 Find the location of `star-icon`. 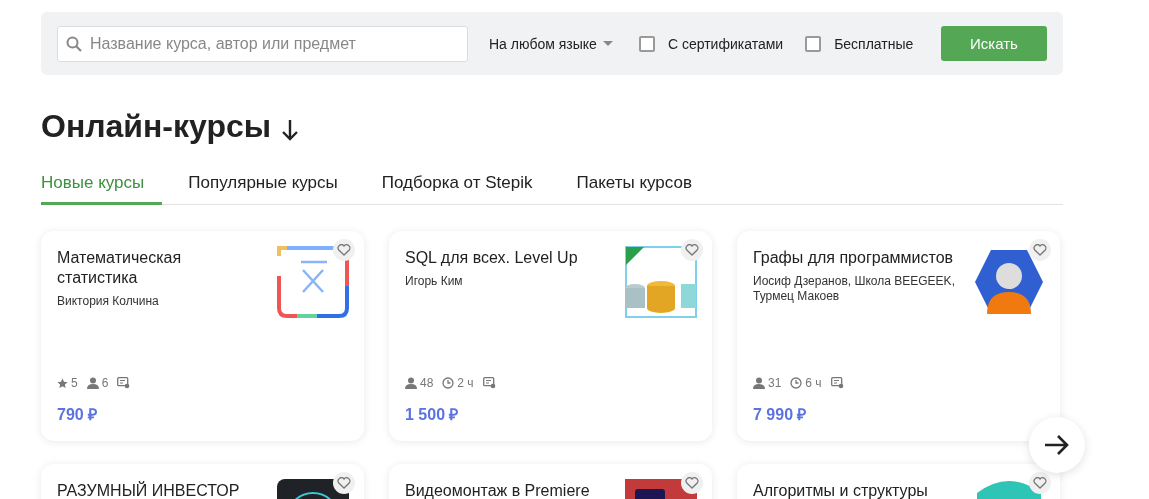

star-icon is located at coordinates (62, 383).